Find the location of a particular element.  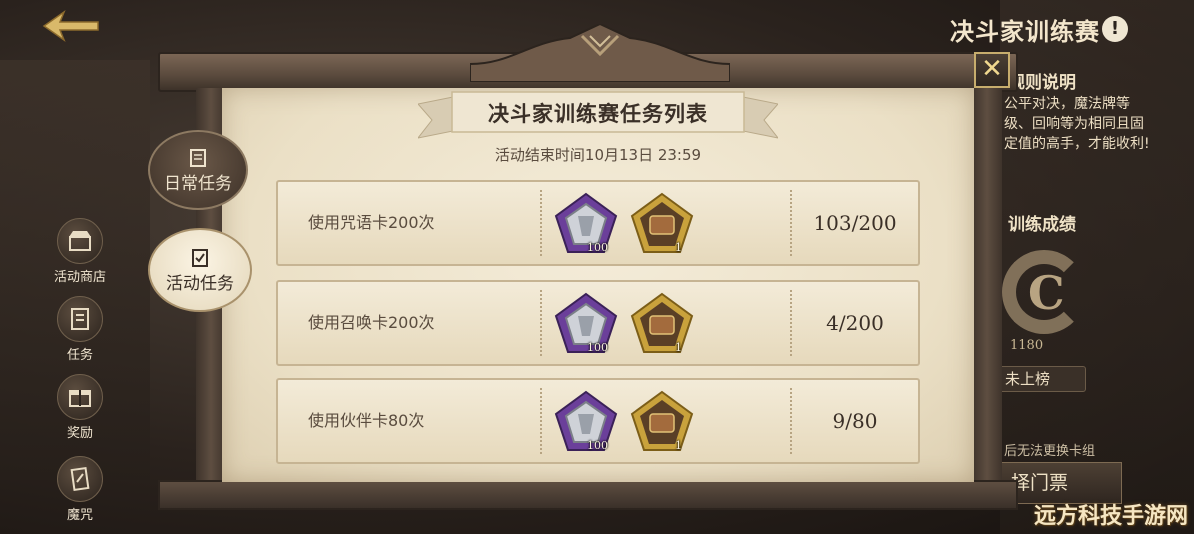

tab-event-tasks: 活动任务 is located at coordinates (200, 270).